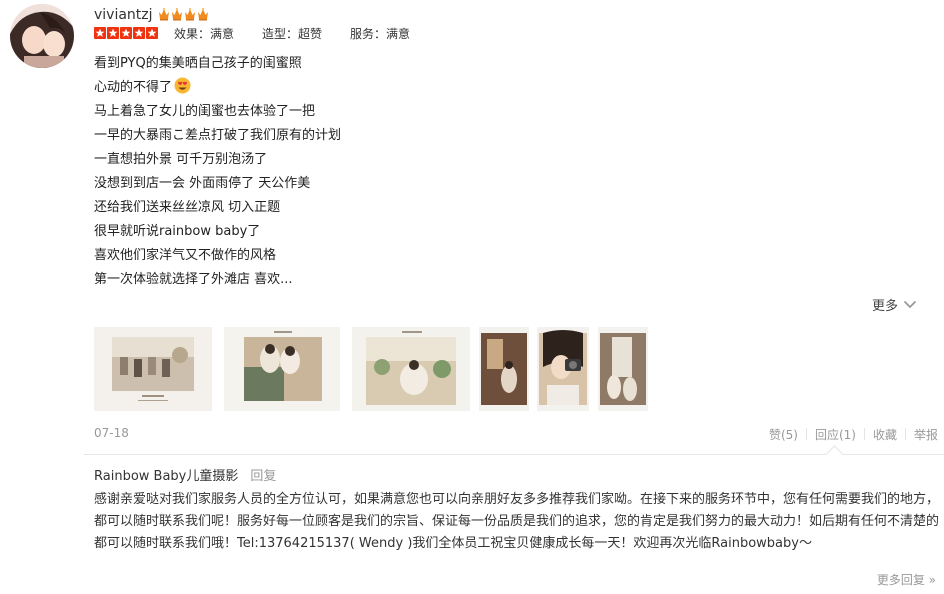 The width and height of the screenshot is (944, 594). I want to click on review-actions: 赞(5) 回应(1) 收藏 举报, so click(853, 434).